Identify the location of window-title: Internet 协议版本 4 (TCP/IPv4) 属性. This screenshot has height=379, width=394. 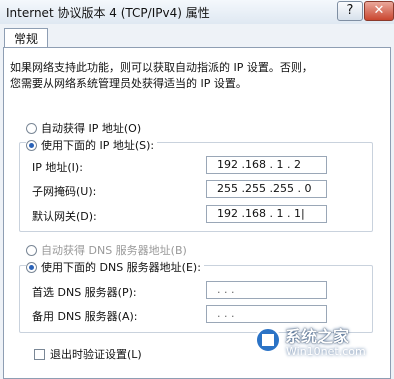
(108, 13).